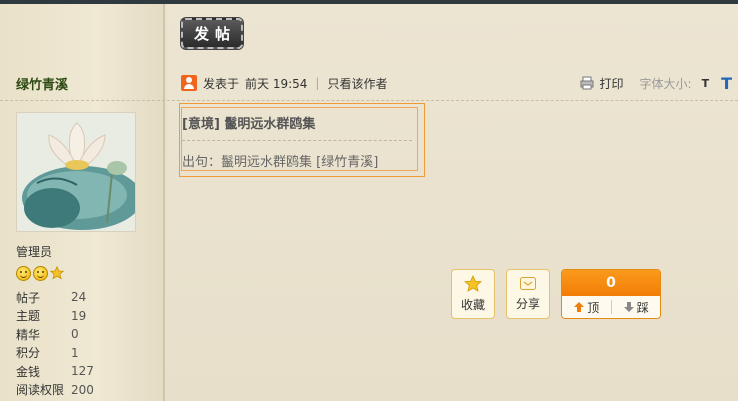  Describe the element at coordinates (78, 297) in the screenshot. I see `stat-value: 24` at that location.